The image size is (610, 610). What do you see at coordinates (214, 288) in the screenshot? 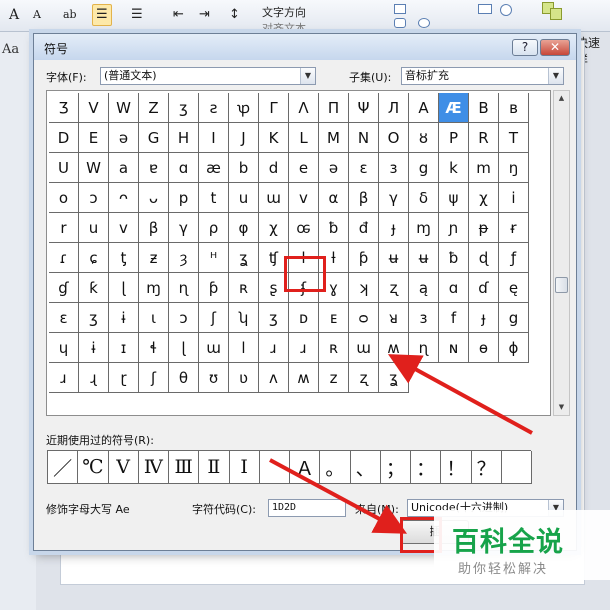
I see `symbol-cell: ƥ` at bounding box center [214, 288].